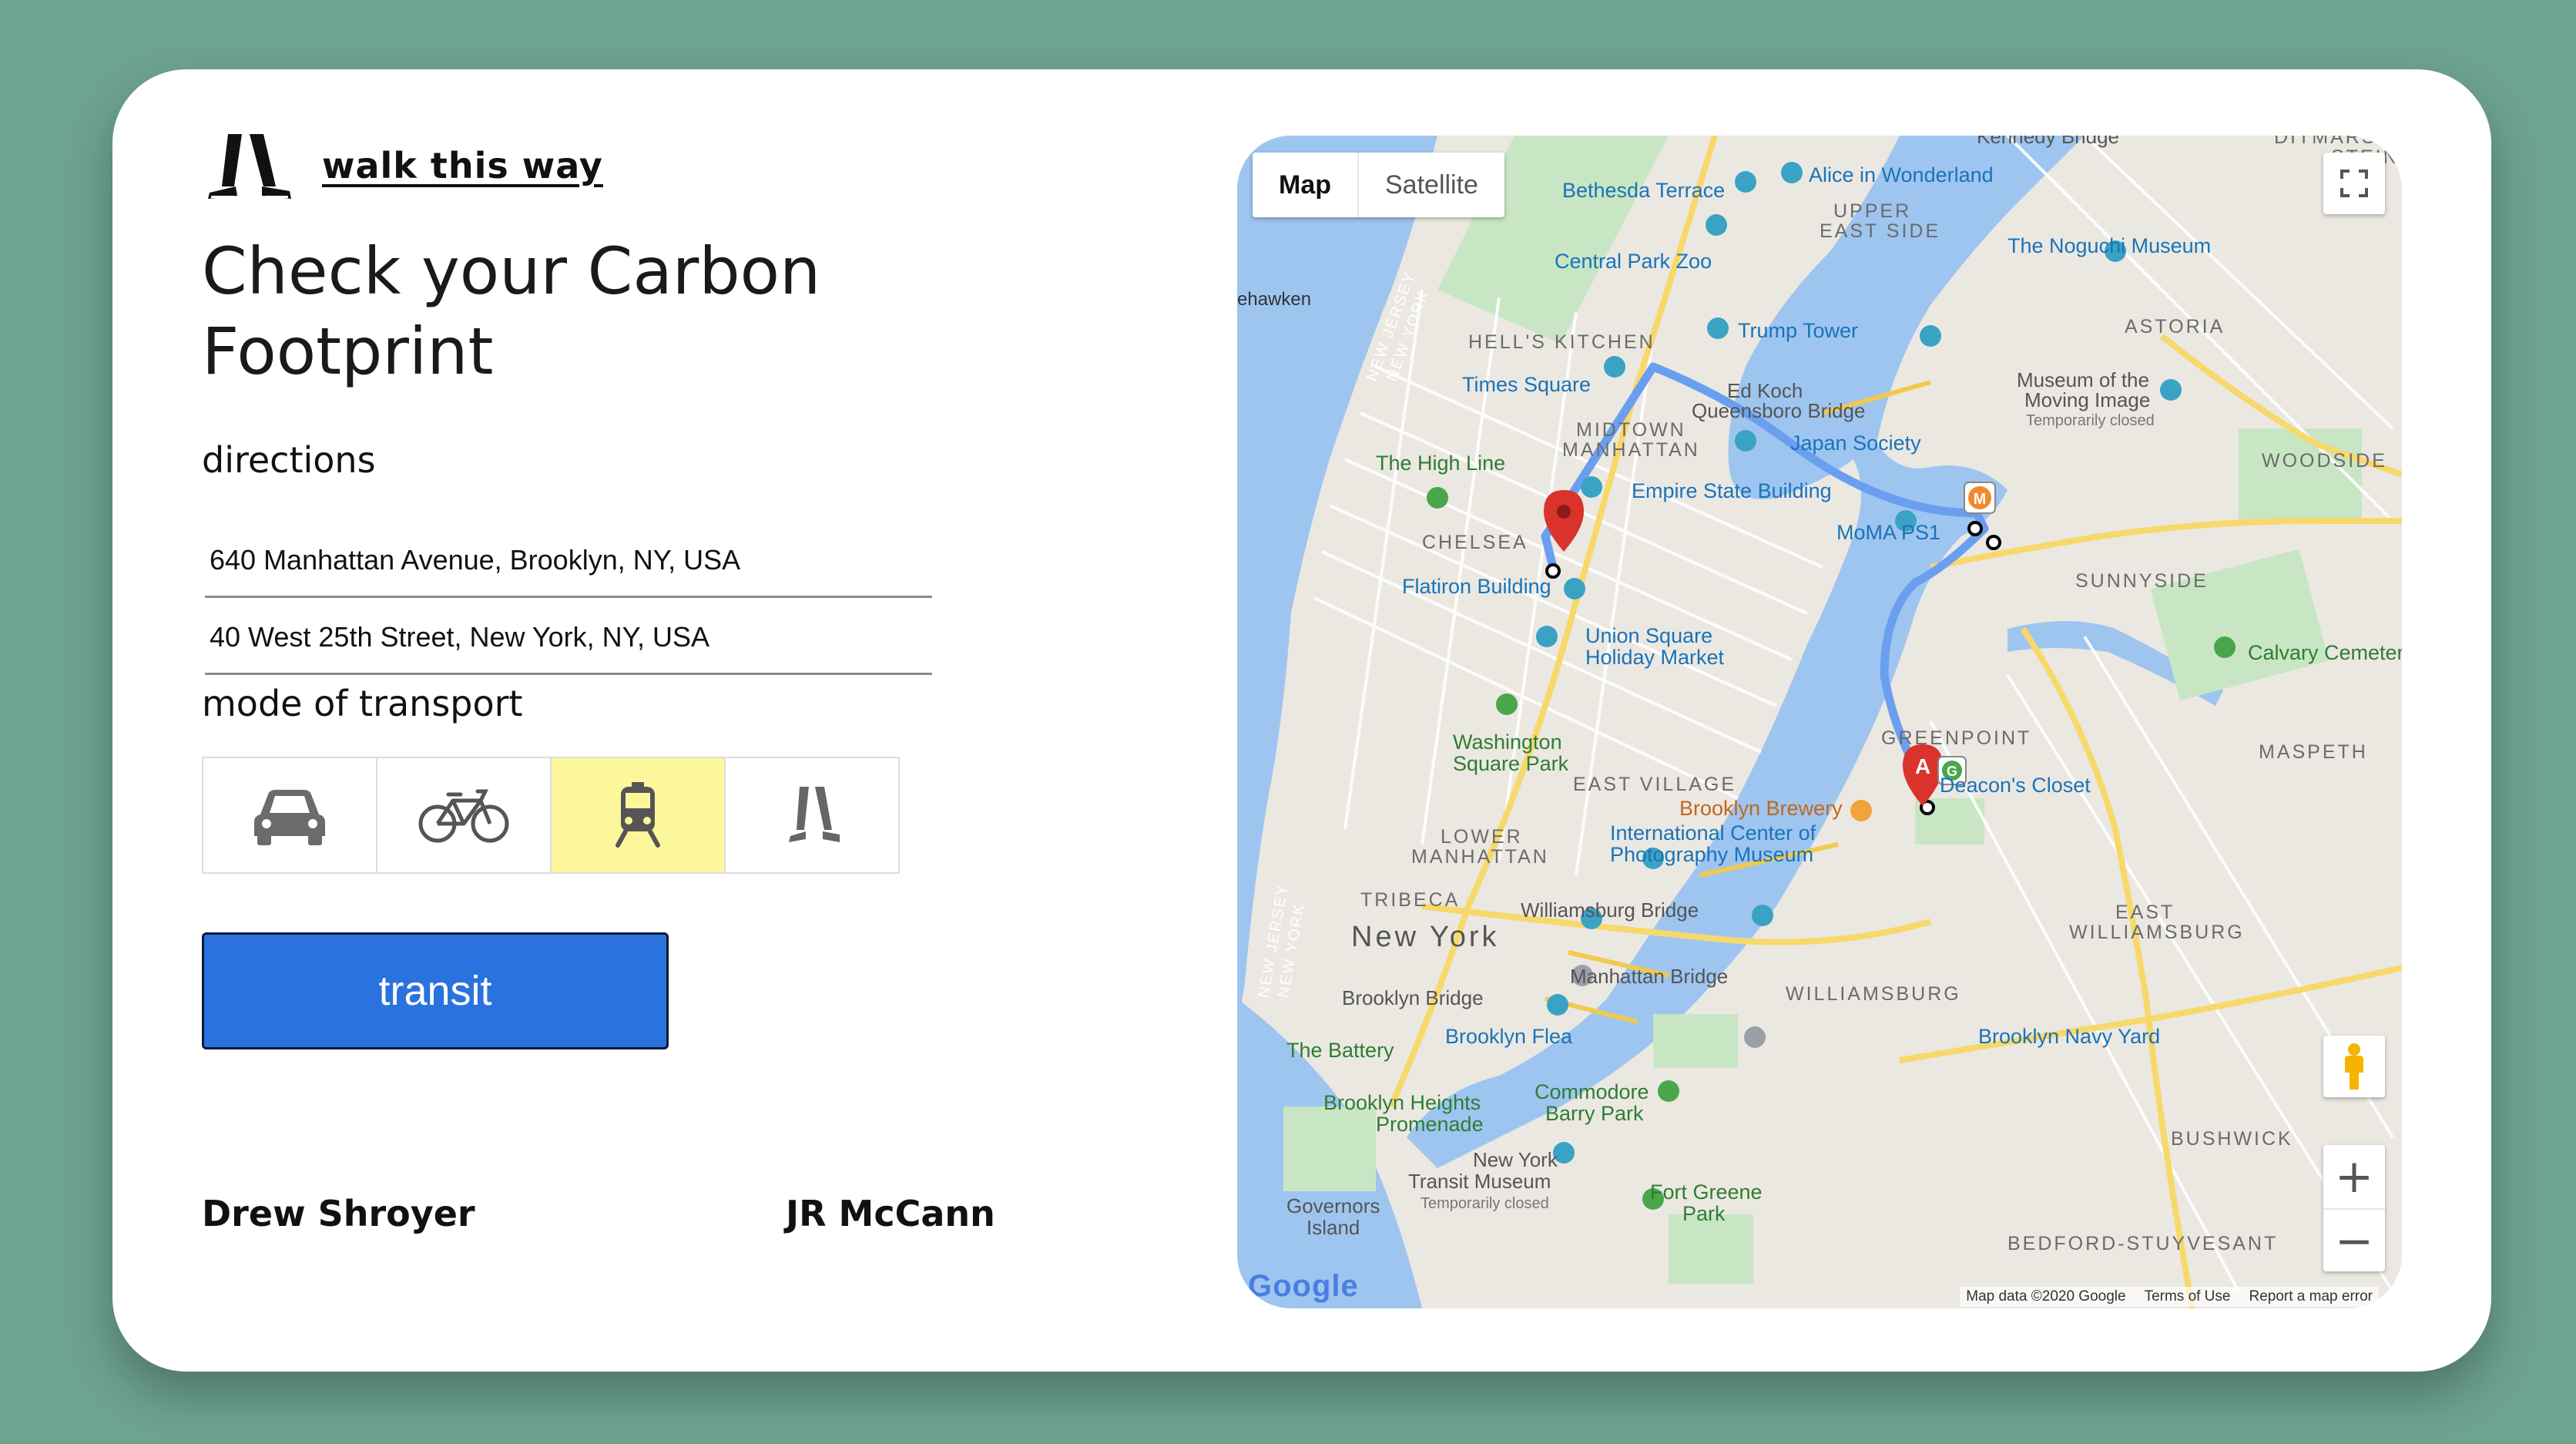 This screenshot has width=2576, height=1444. What do you see at coordinates (2046, 1296) in the screenshot?
I see `map-data-attribution: Map data ©2020 Google` at bounding box center [2046, 1296].